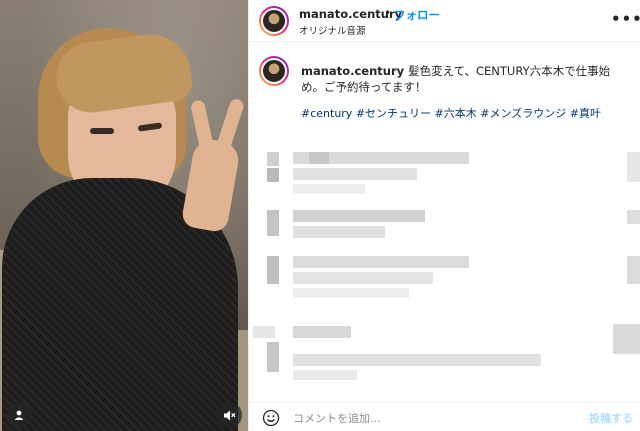 The height and width of the screenshot is (431, 640). What do you see at coordinates (451, 113) in the screenshot?
I see `hashtags: #century #センチュリー #六本木 #メンズラウンジ #真叶` at bounding box center [451, 113].